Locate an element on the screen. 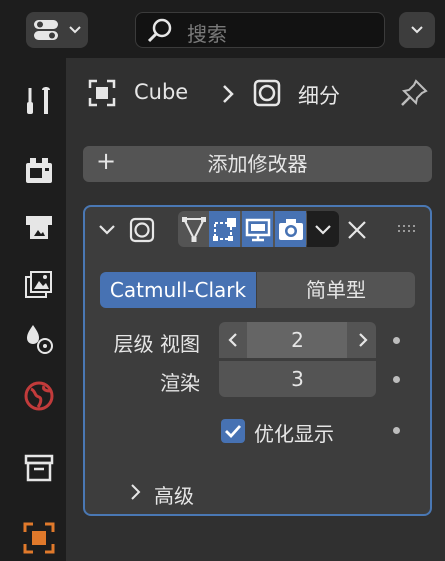 Image resolution: width=445 pixels, height=561 pixels. monitor-icon is located at coordinates (258, 230).